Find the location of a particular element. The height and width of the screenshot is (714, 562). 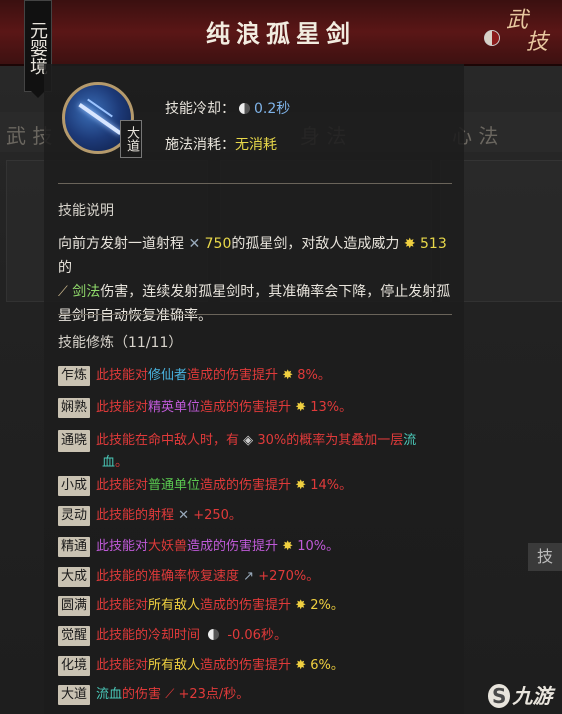

stamp-char: 技 is located at coordinates (537, 42).